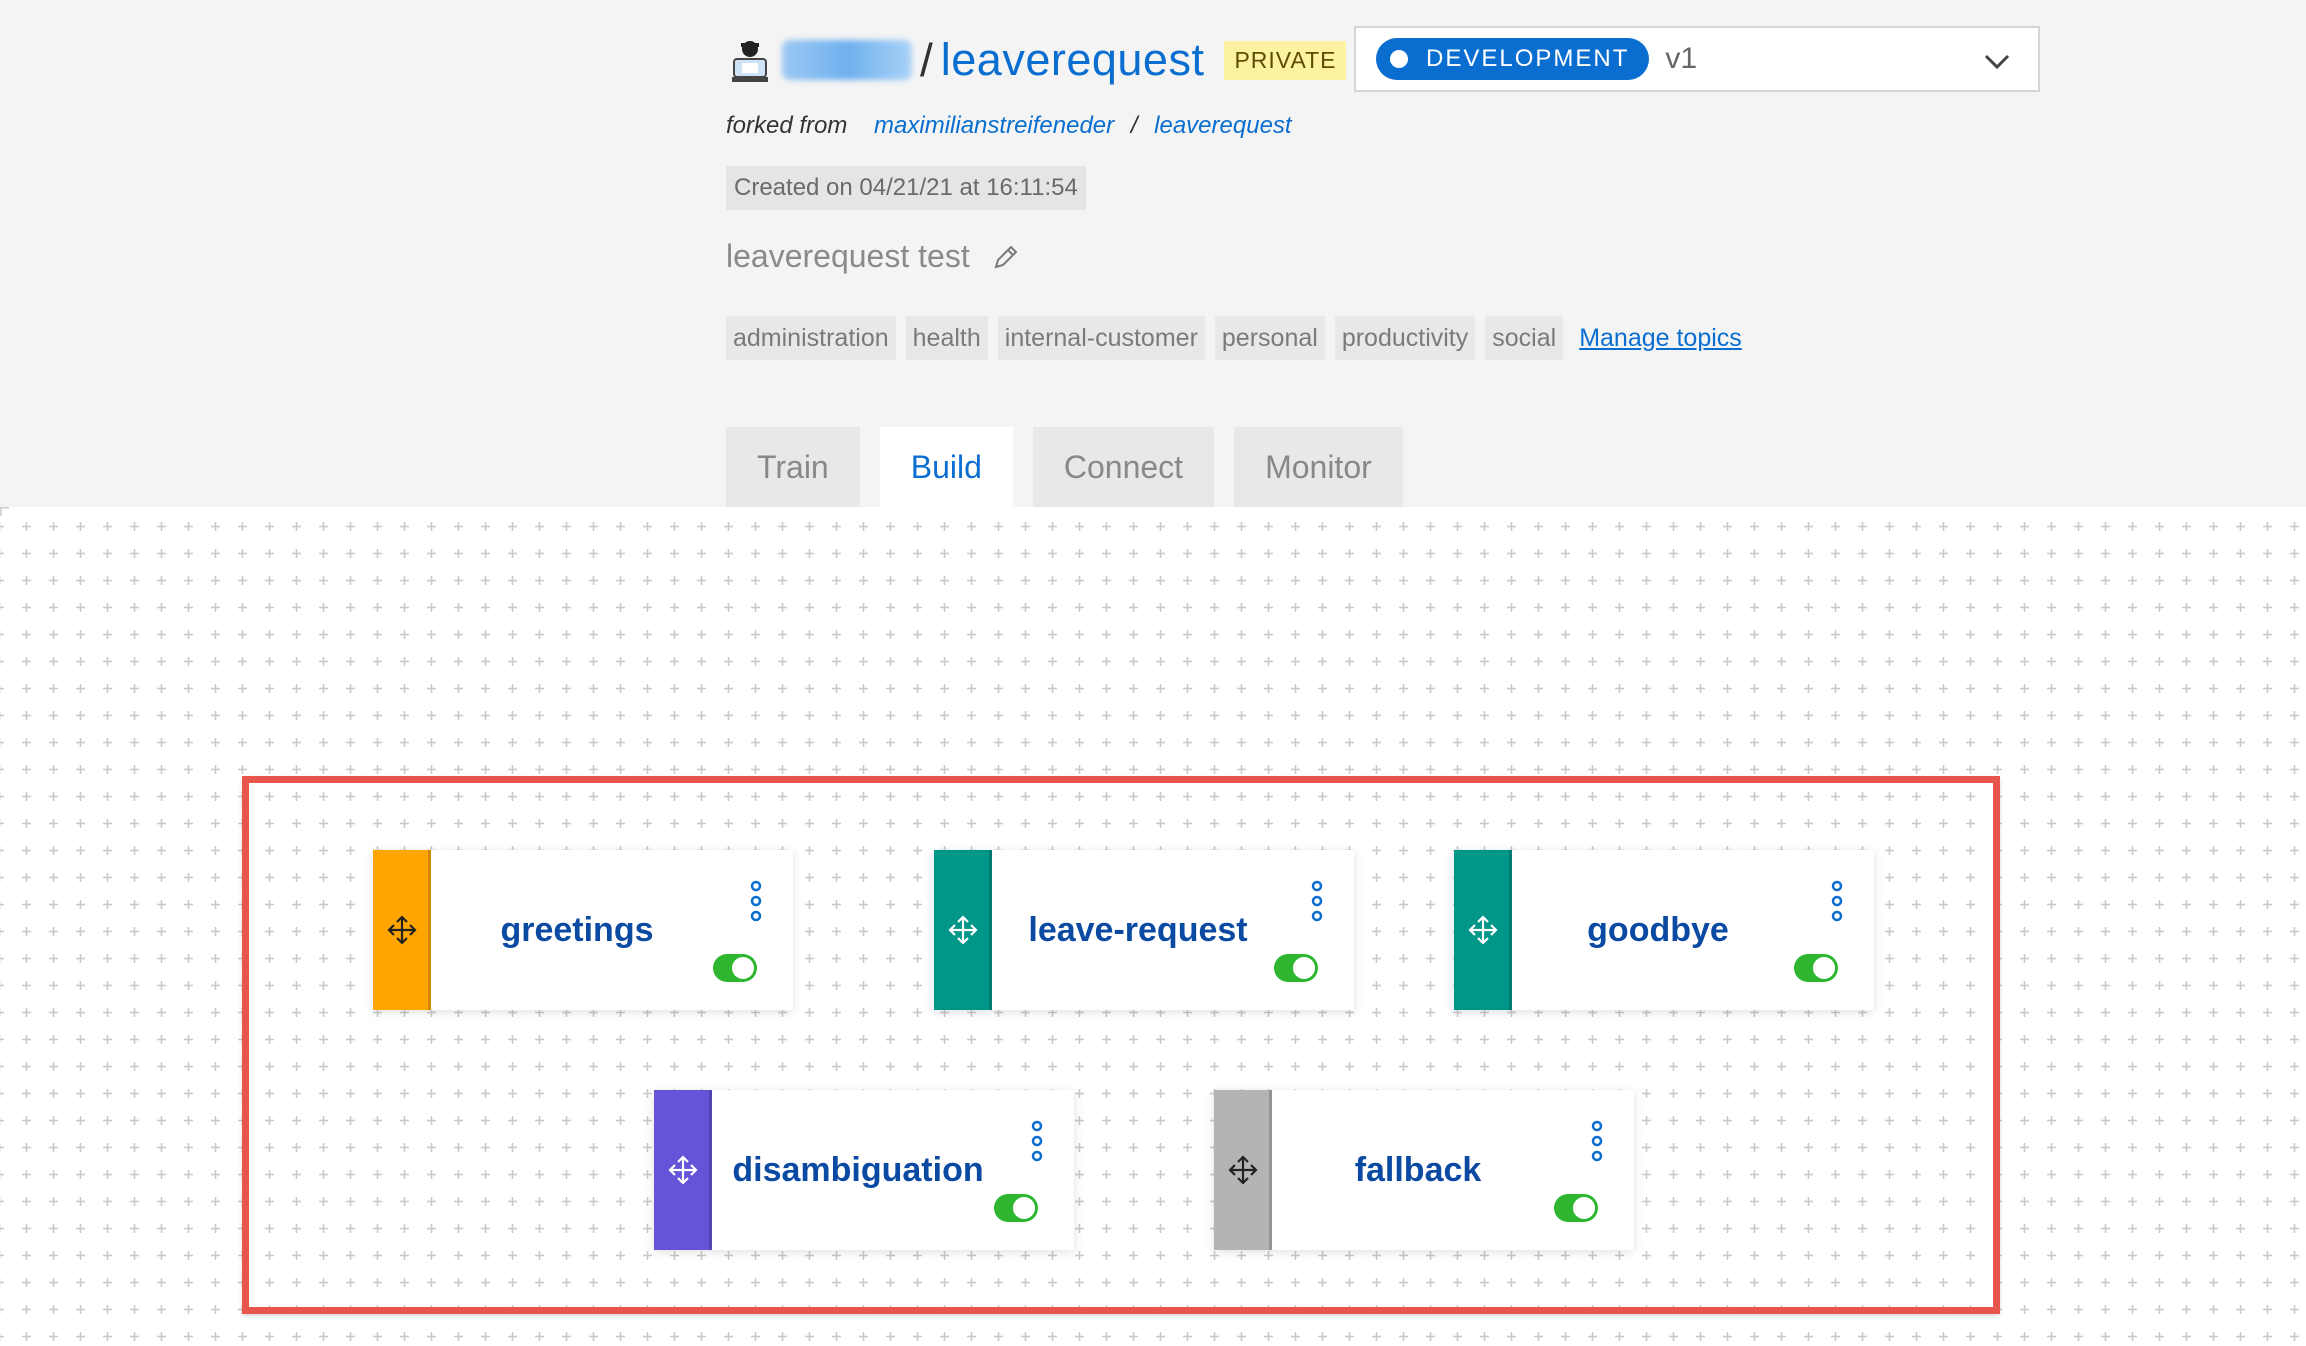  What do you see at coordinates (1101, 338) in the screenshot?
I see `topic-tag: internal-customer` at bounding box center [1101, 338].